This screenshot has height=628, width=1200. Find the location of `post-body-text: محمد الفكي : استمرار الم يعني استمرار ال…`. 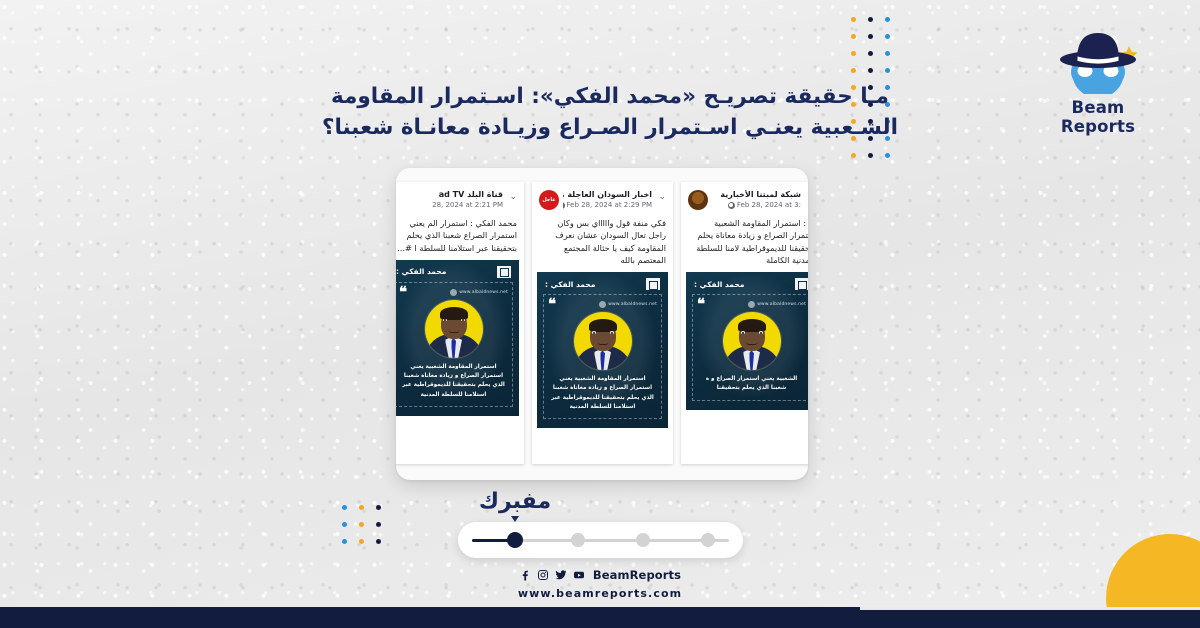

post-body-text: محمد الفكي : استمرار الم يعني استمرار ال… is located at coordinates (457, 235).